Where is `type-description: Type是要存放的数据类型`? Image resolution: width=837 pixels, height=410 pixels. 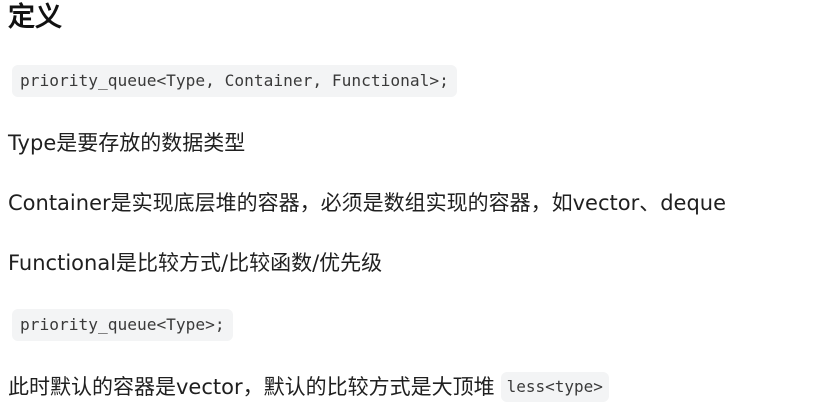 type-description: Type是要存放的数据类型 is located at coordinates (127, 143).